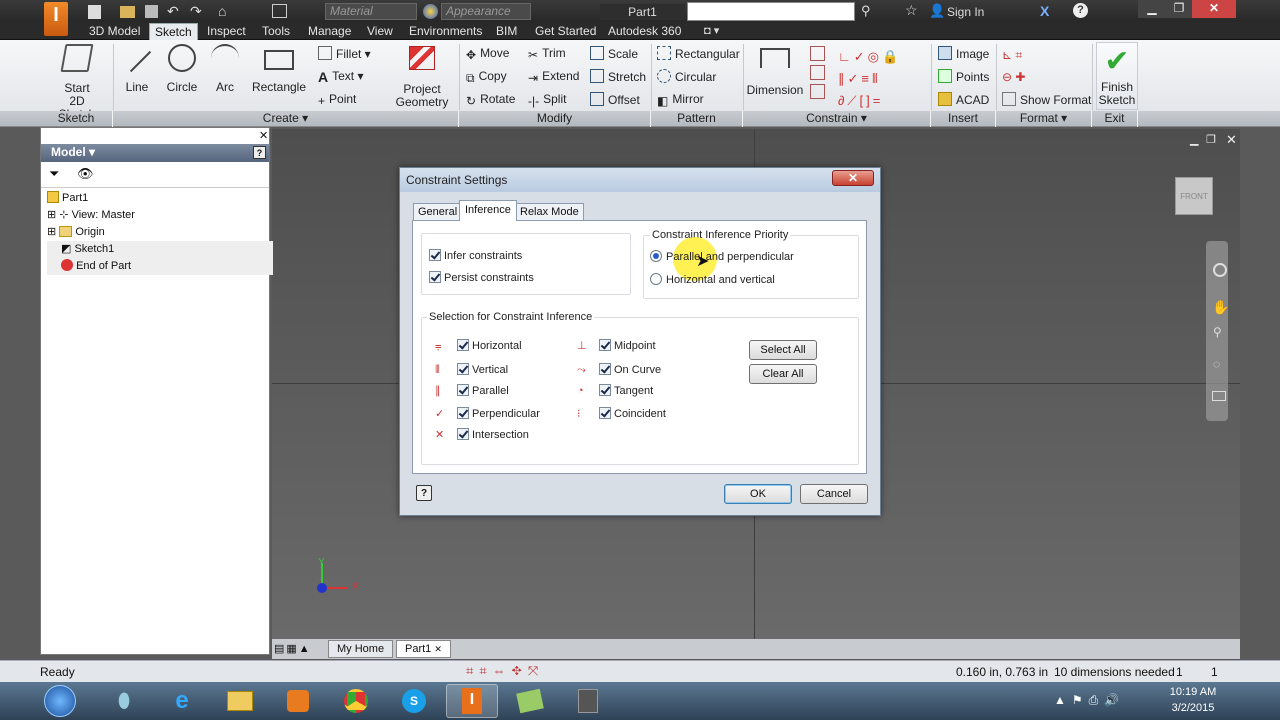 Image resolution: width=1280 pixels, height=720 pixels. Describe the element at coordinates (834, 494) in the screenshot. I see `cancel-button: Cancel` at that location.